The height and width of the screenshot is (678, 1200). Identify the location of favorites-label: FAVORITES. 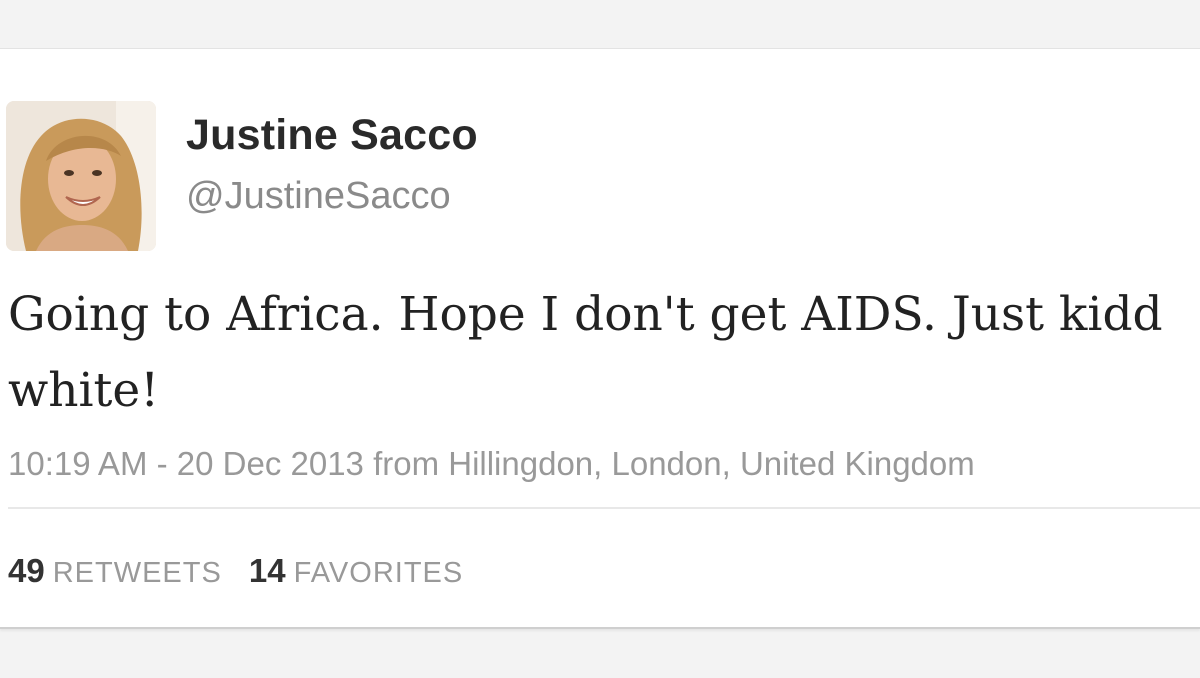
(378, 573).